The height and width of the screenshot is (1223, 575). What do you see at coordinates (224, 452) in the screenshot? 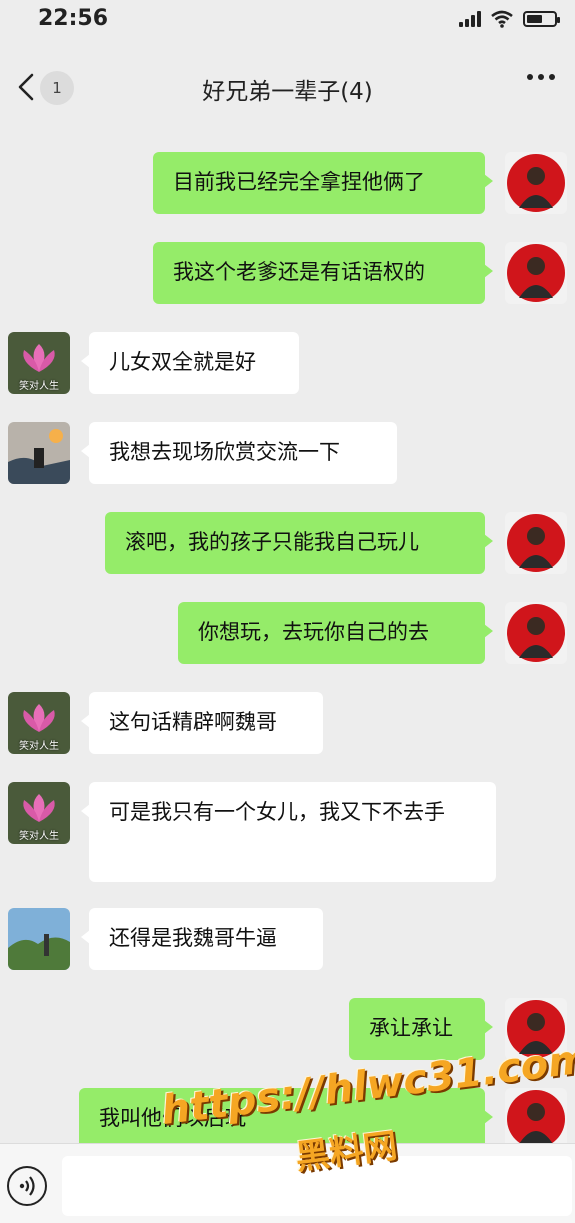
I see `message-text: 我想去现场欣赏交流一下` at bounding box center [224, 452].